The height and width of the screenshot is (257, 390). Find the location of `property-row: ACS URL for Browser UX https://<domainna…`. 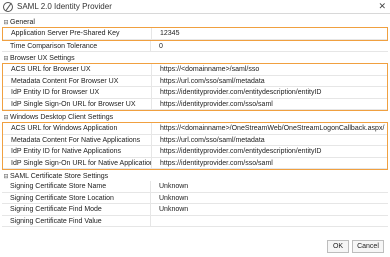

property-row: ACS URL for Browser UX https://<domainna… is located at coordinates (195, 70).